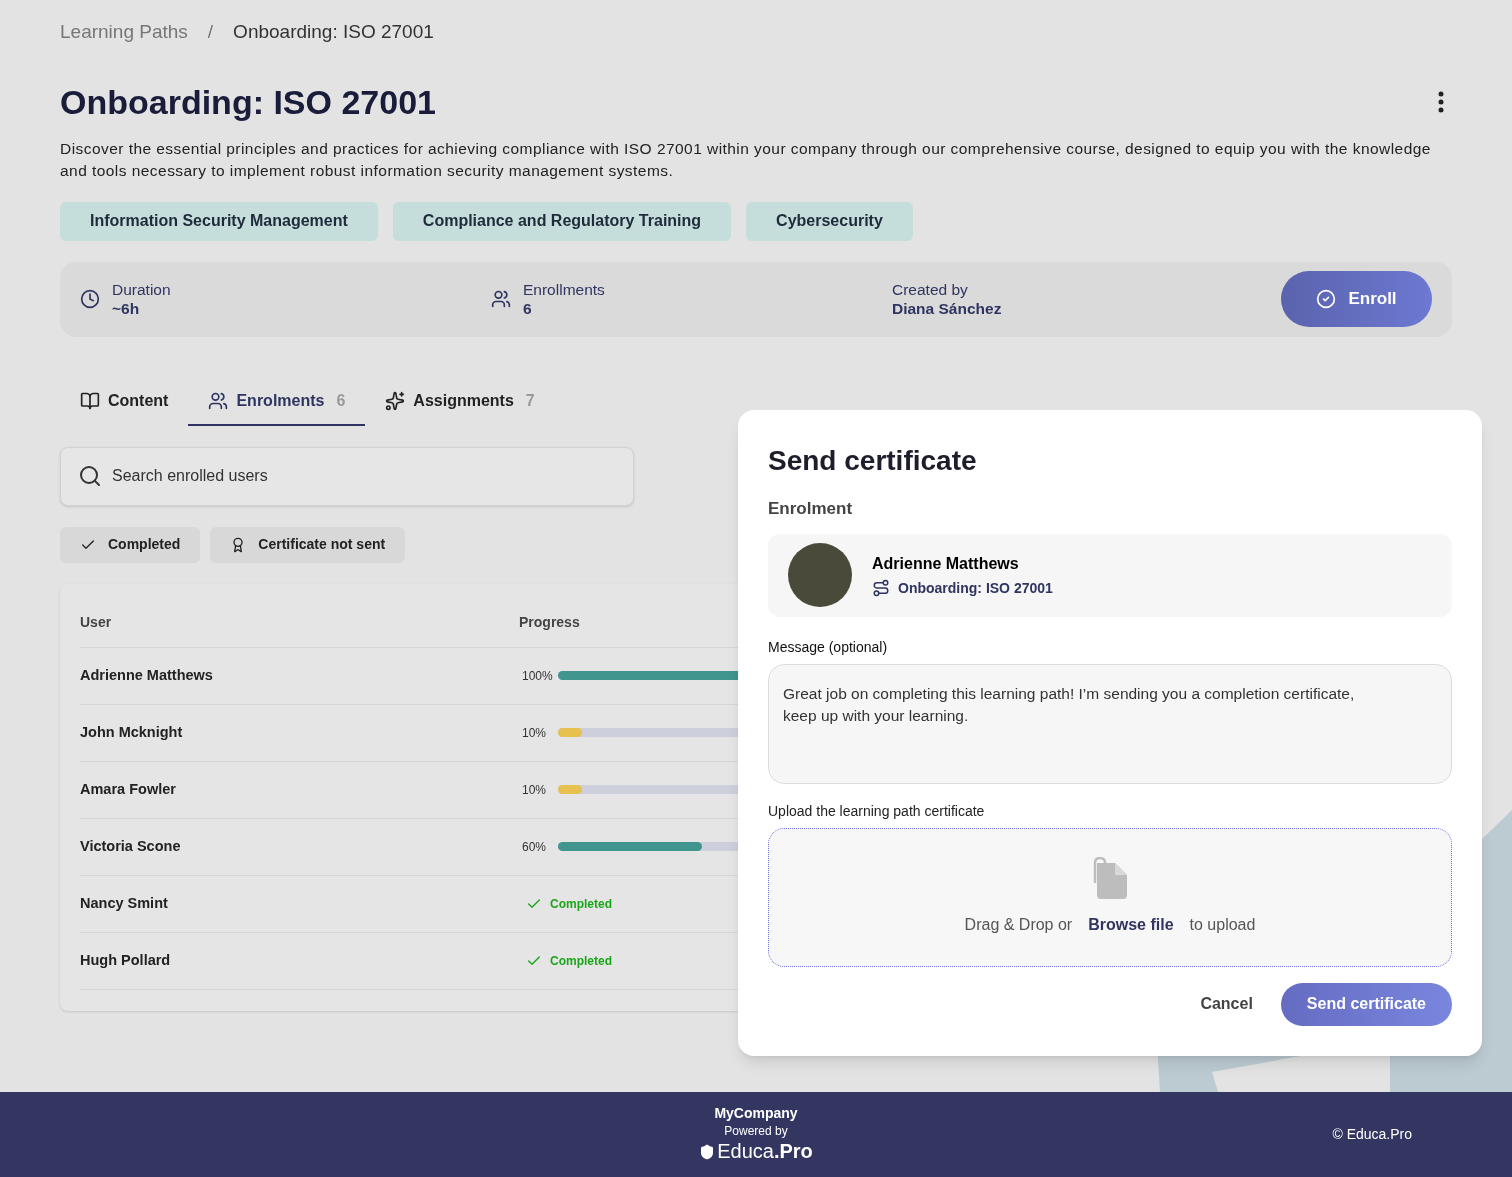 This screenshot has height=1177, width=1512. I want to click on user-name: Hugh Pollard, so click(126, 960).